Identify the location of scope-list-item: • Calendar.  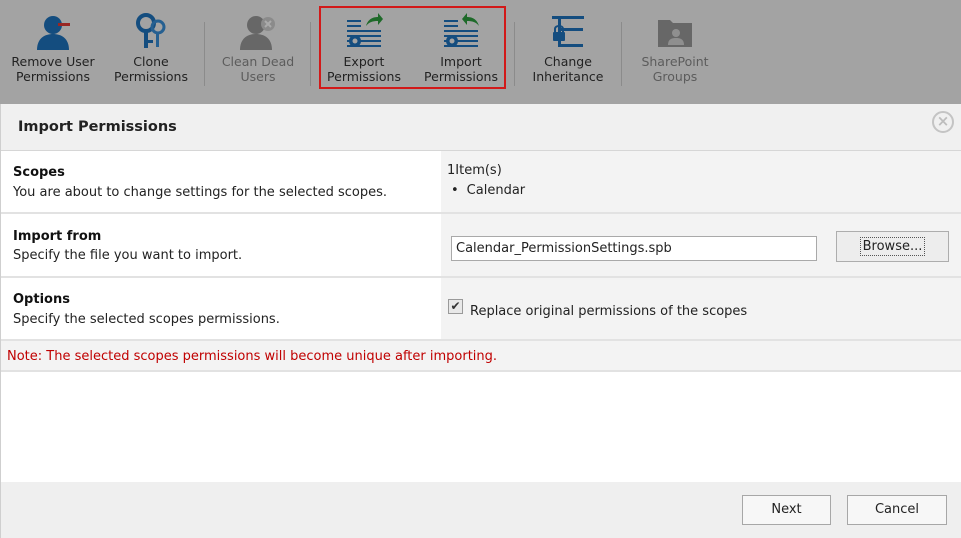
(488, 190).